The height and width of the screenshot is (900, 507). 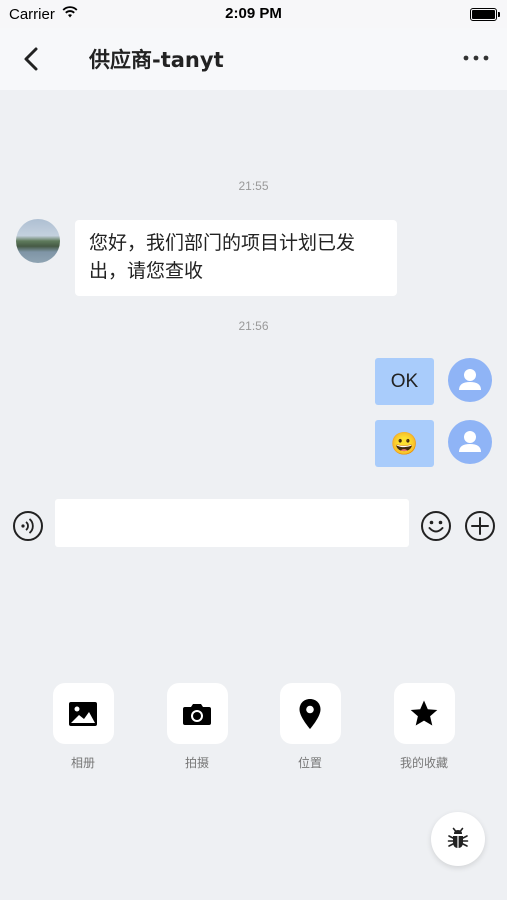 What do you see at coordinates (83, 713) in the screenshot?
I see `image-icon` at bounding box center [83, 713].